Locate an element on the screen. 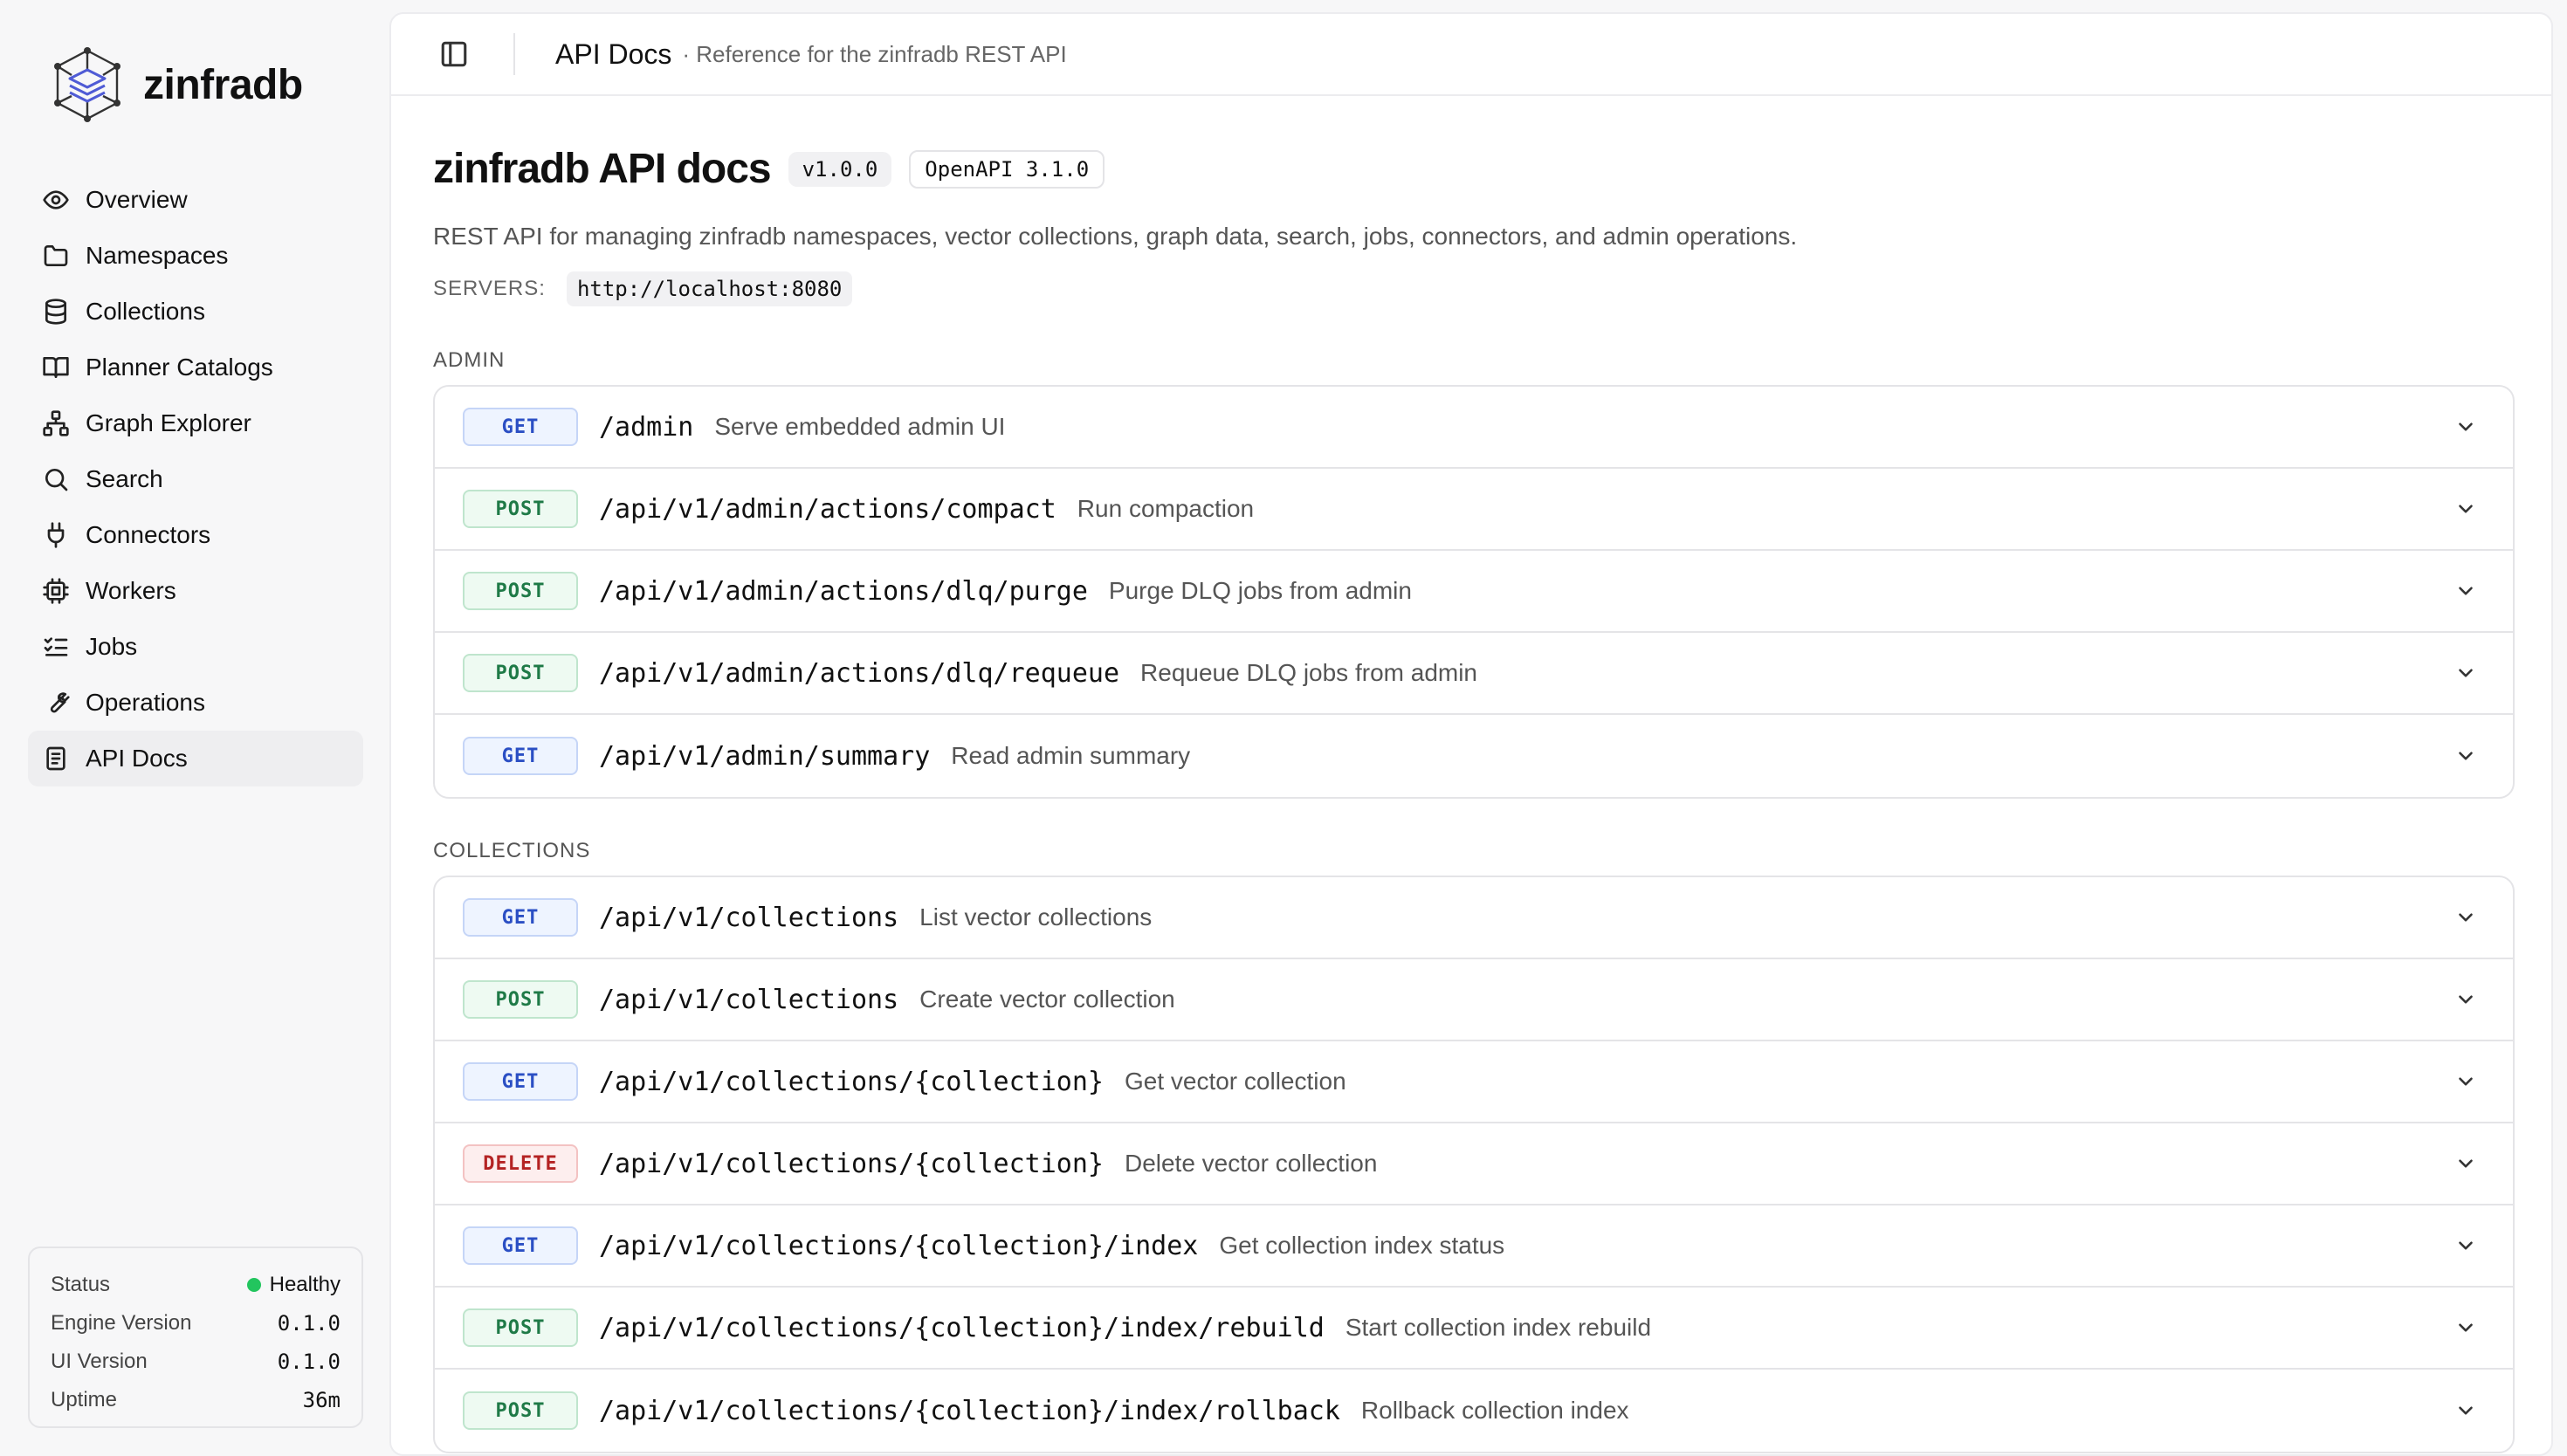  sidebar-item-graph-explorer: Graph Explorer is located at coordinates (195, 423).